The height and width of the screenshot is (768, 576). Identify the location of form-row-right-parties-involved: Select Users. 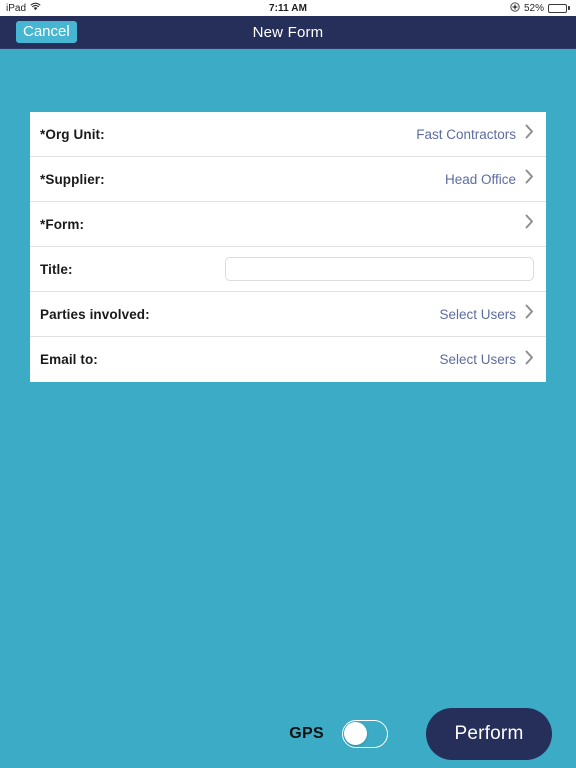
(486, 314).